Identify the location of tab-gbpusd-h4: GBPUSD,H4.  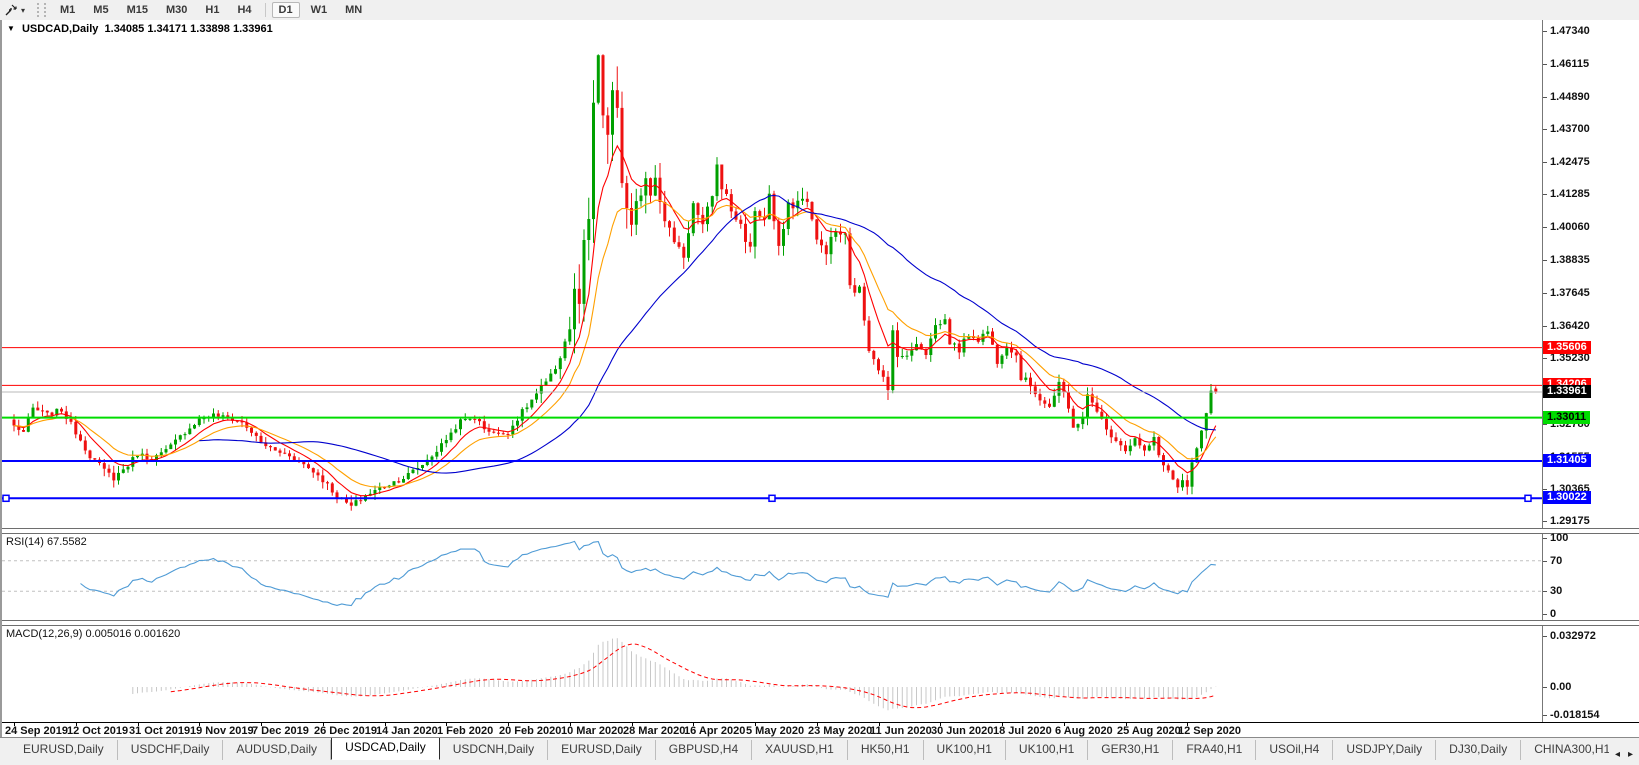
(704, 750).